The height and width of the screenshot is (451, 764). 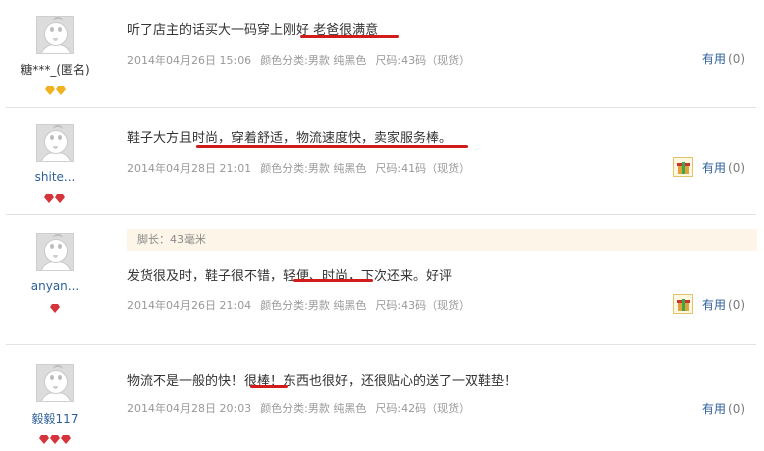 I want to click on review-date: 2014年04月26日 21:04, so click(x=189, y=305).